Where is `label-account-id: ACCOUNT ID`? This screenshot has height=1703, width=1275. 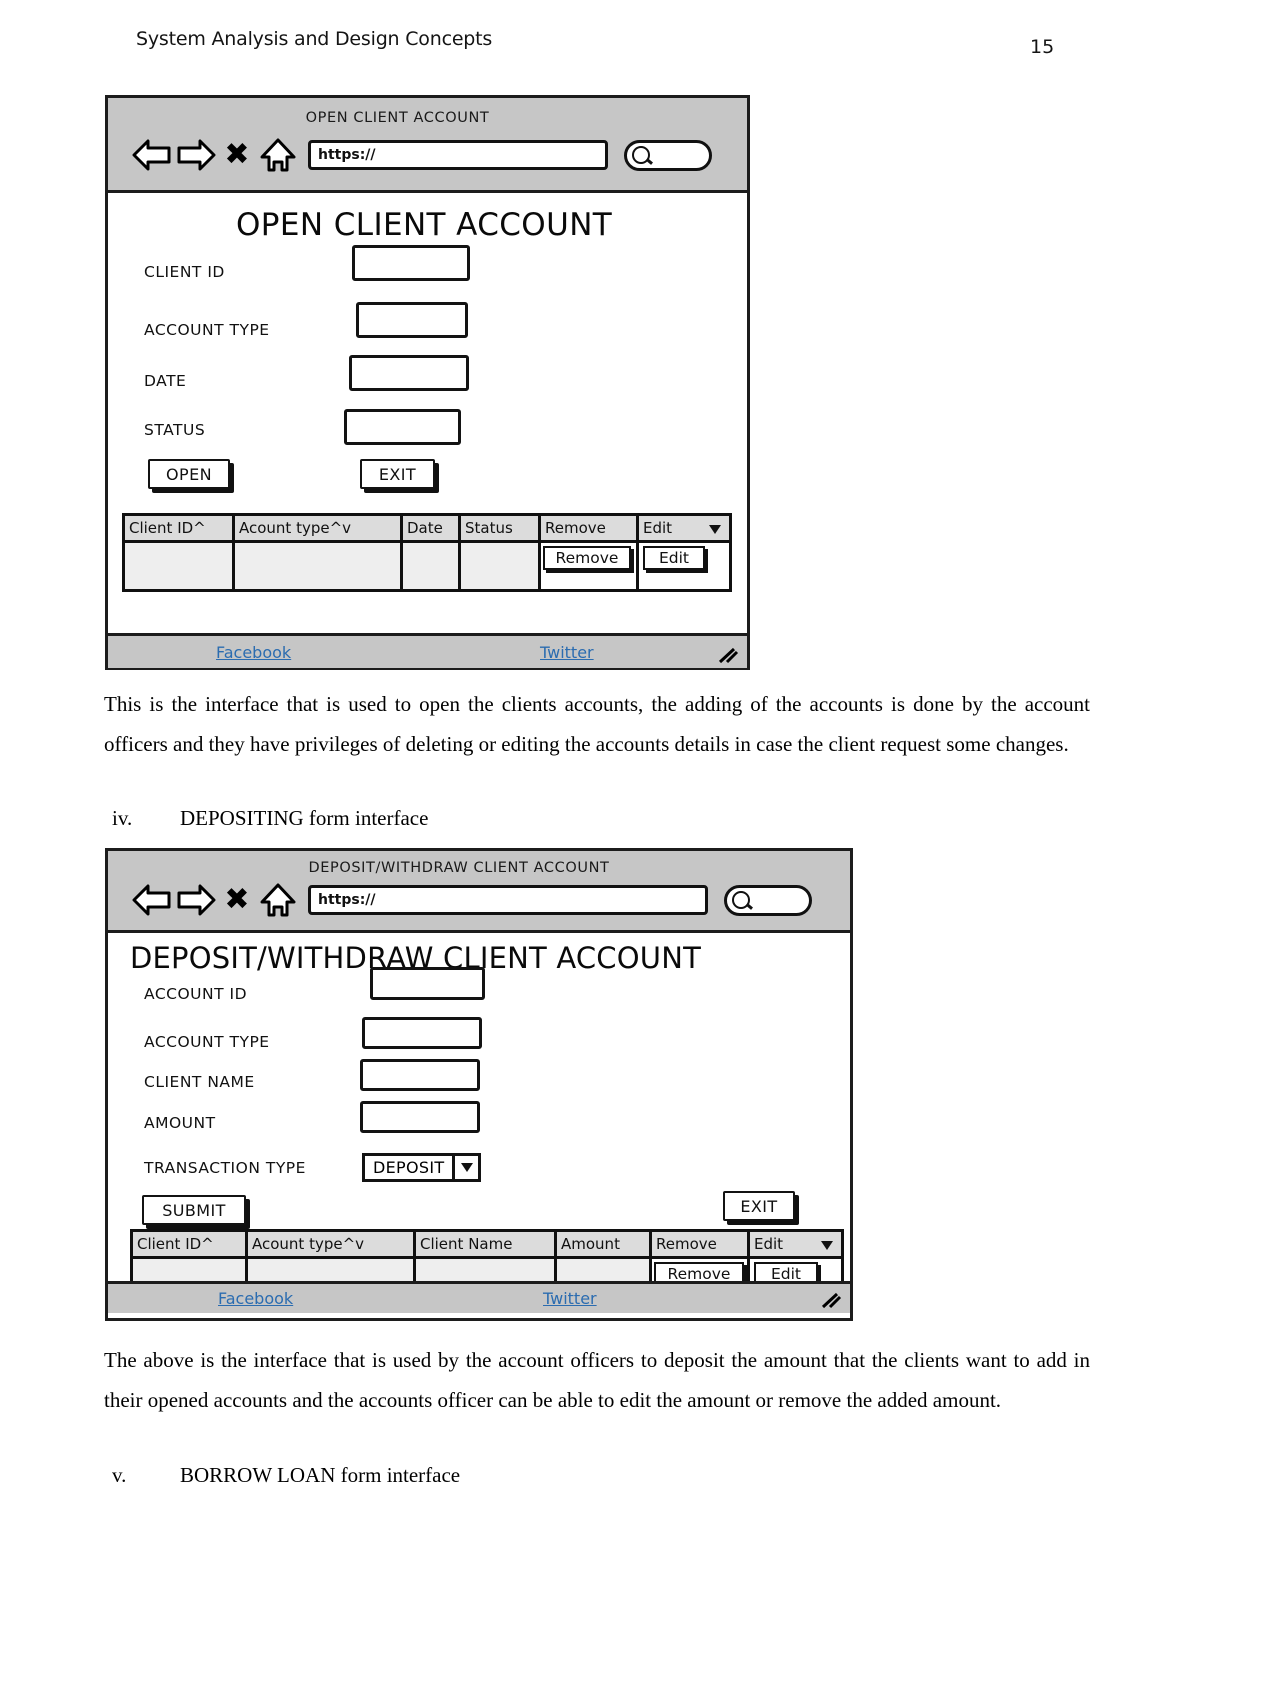
label-account-id: ACCOUNT ID is located at coordinates (196, 994).